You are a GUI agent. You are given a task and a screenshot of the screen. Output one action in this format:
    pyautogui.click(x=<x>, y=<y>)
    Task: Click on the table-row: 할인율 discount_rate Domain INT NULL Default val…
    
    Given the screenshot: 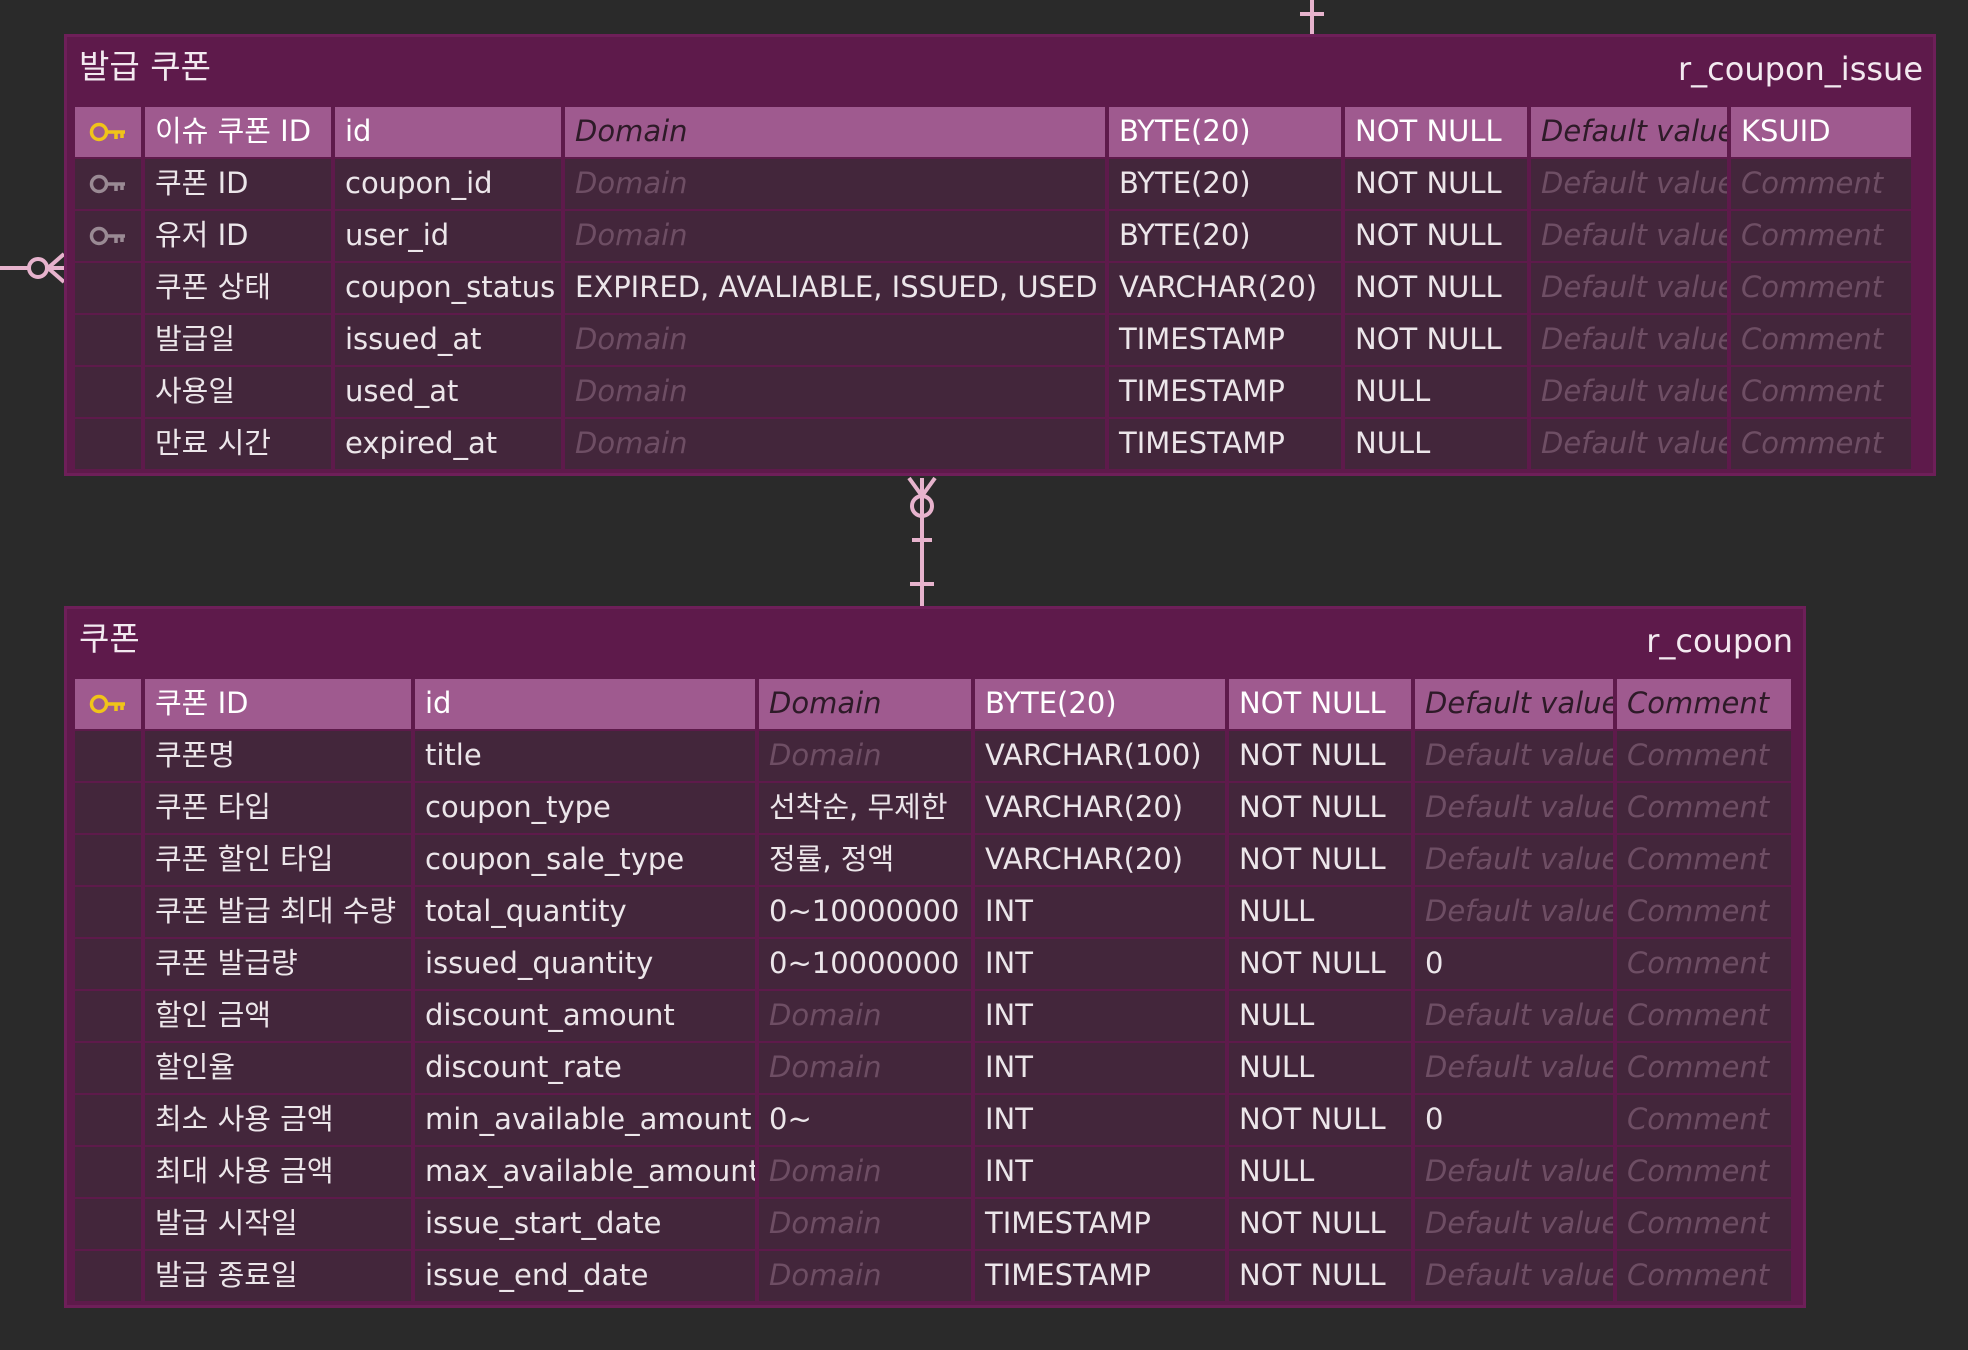 What is the action you would take?
    pyautogui.click(x=935, y=1069)
    